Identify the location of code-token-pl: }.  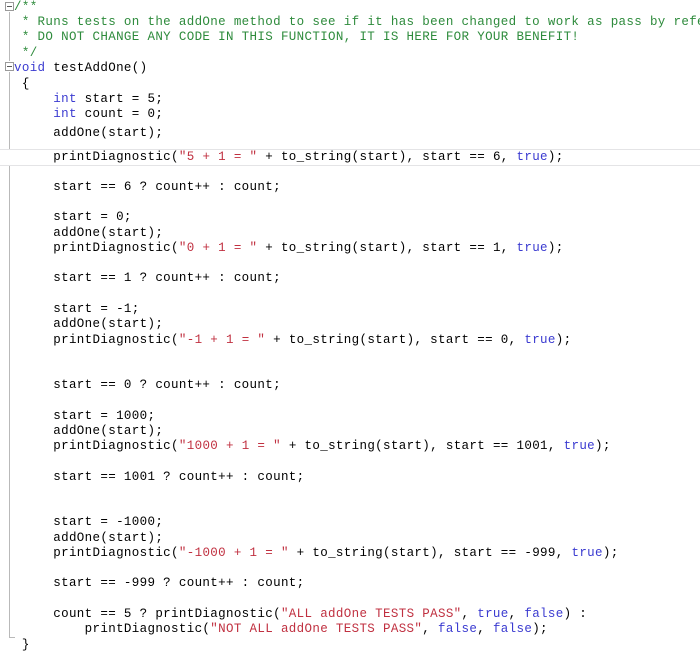
(22, 645).